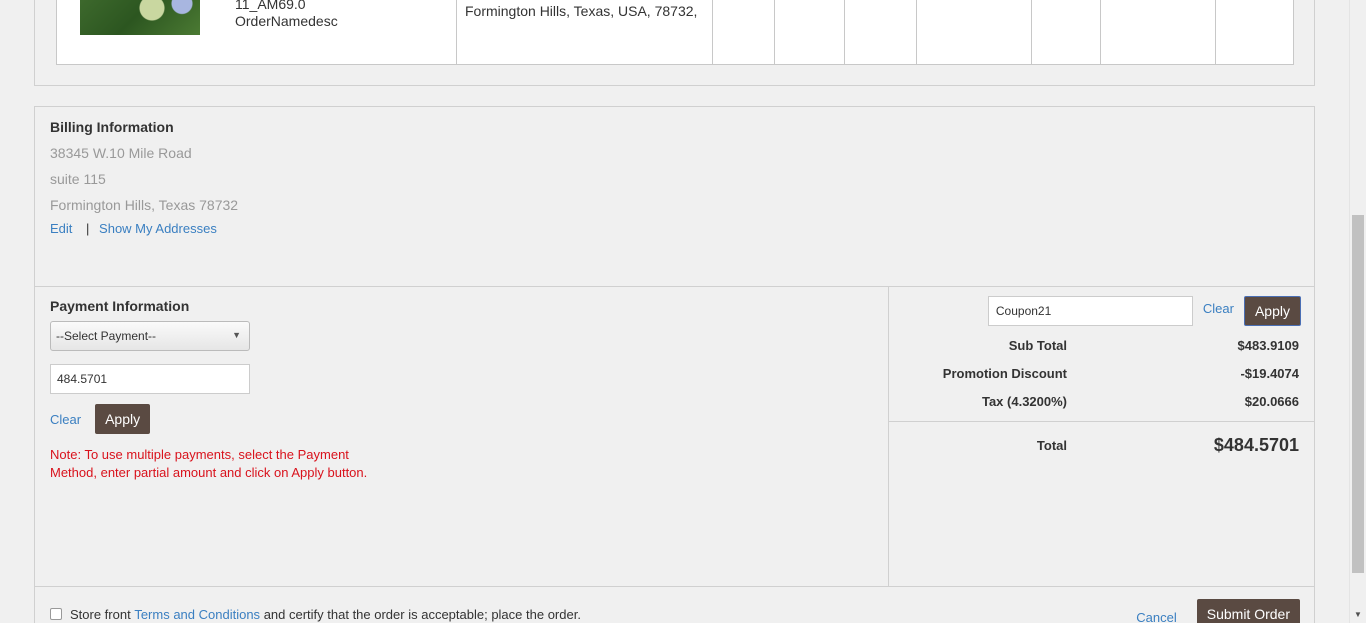 This screenshot has height=623, width=1366. I want to click on payment-clear-link: Clear, so click(65, 419).